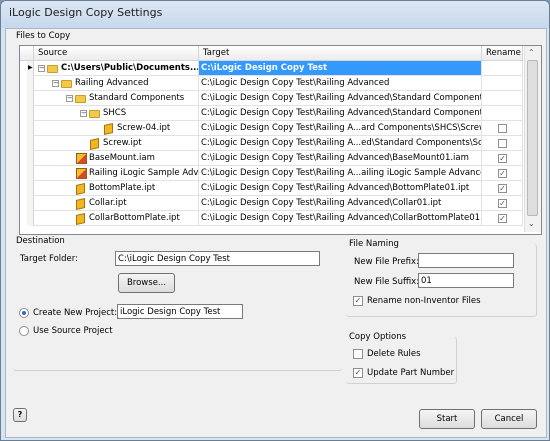  I want to click on source-name: Railing Advanced, so click(112, 83).